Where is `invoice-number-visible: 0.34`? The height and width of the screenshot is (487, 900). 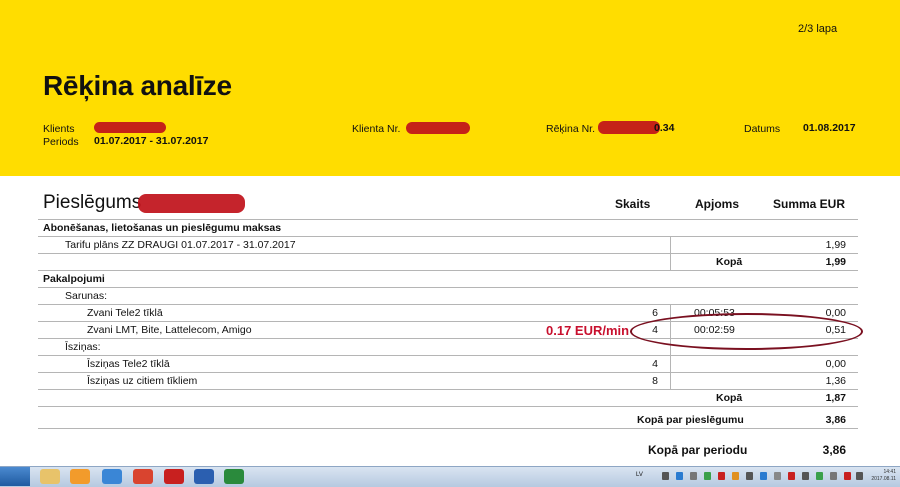
invoice-number-visible: 0.34 is located at coordinates (664, 128).